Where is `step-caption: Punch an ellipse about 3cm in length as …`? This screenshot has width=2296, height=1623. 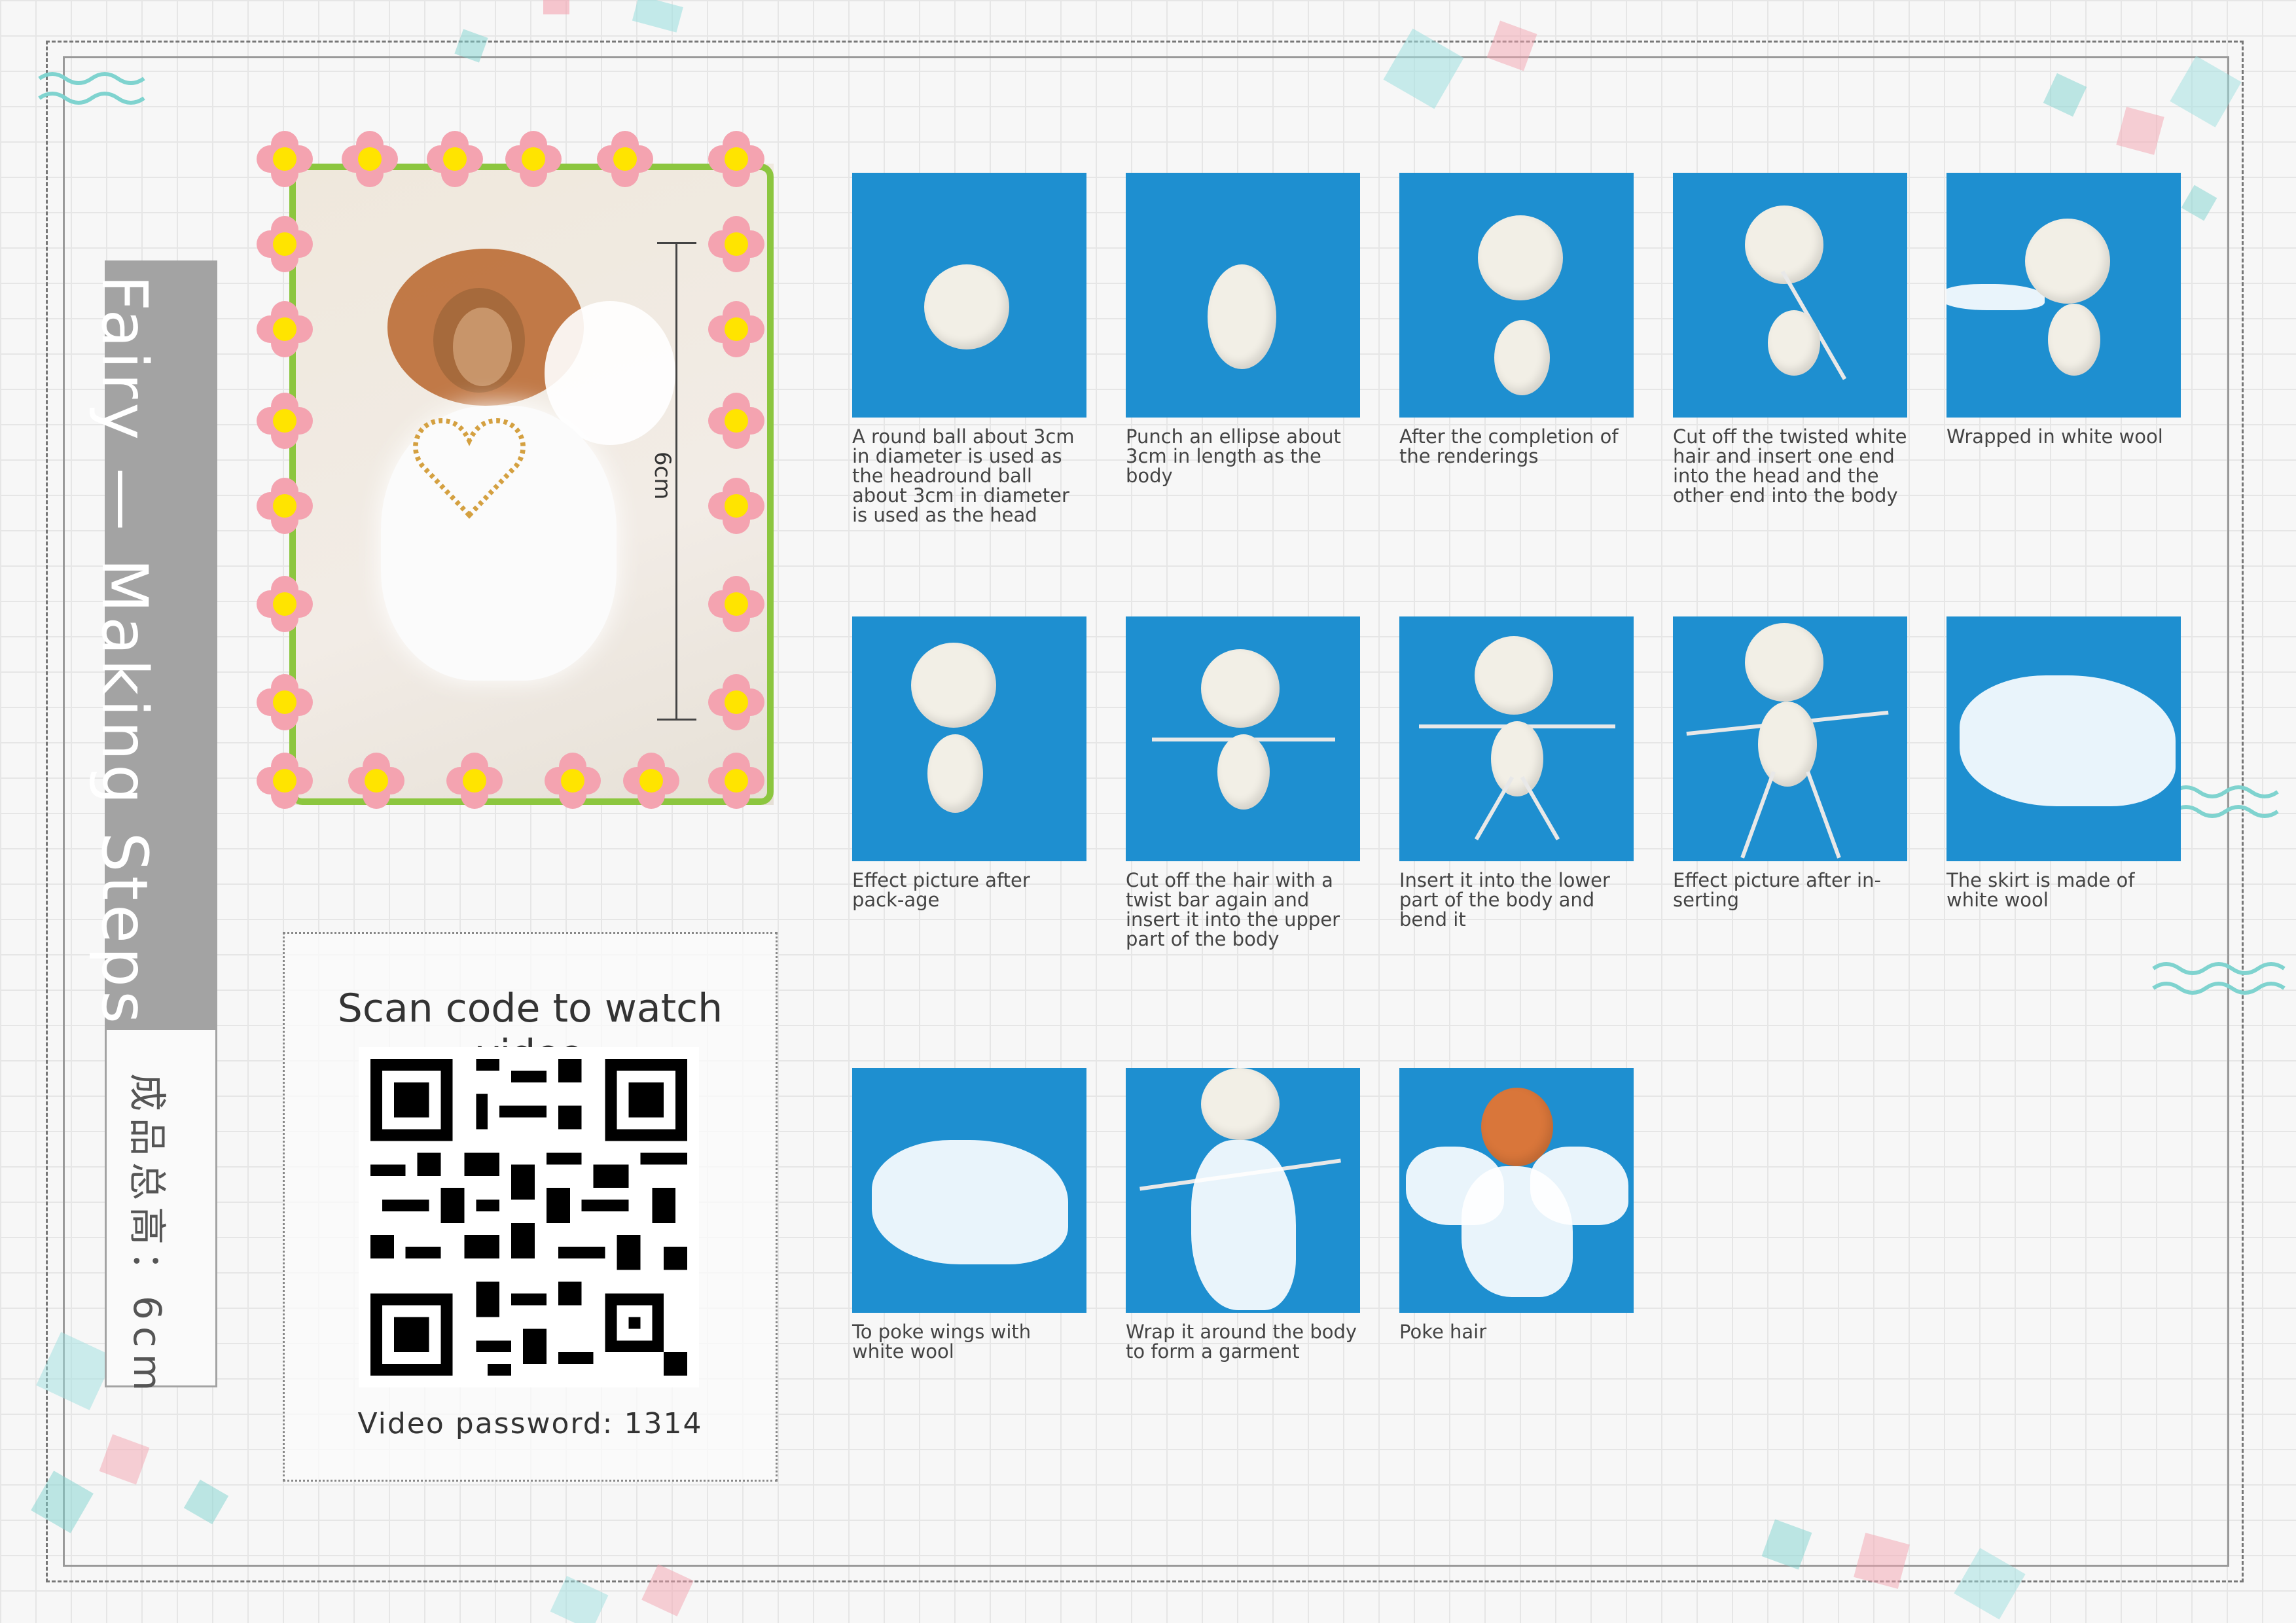
step-caption: Punch an ellipse about 3cm in length as … is located at coordinates (1233, 456).